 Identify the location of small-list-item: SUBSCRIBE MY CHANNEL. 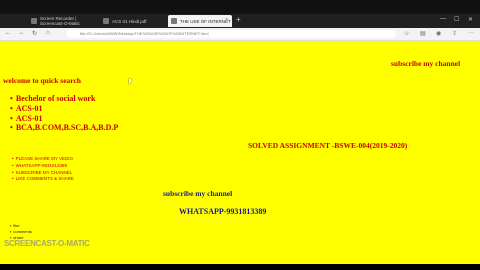
(42, 172).